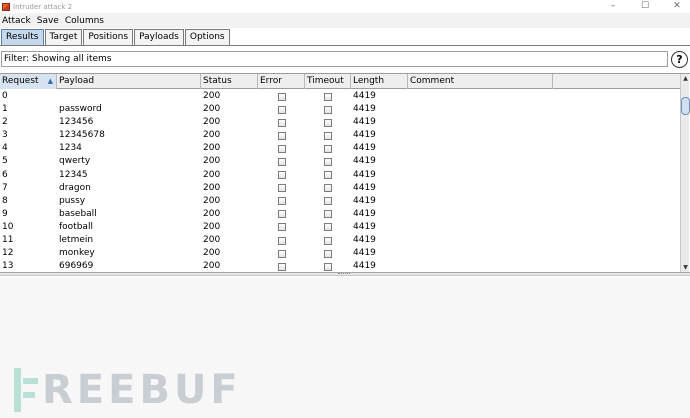 Image resolution: width=690 pixels, height=418 pixels. Describe the element at coordinates (108, 37) in the screenshot. I see `tab-positions: Positions` at that location.